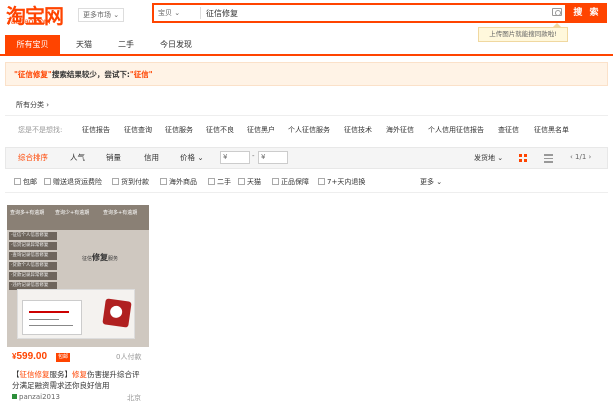 The image size is (613, 410). I want to click on filter-free-shipping: 包邮, so click(25, 182).